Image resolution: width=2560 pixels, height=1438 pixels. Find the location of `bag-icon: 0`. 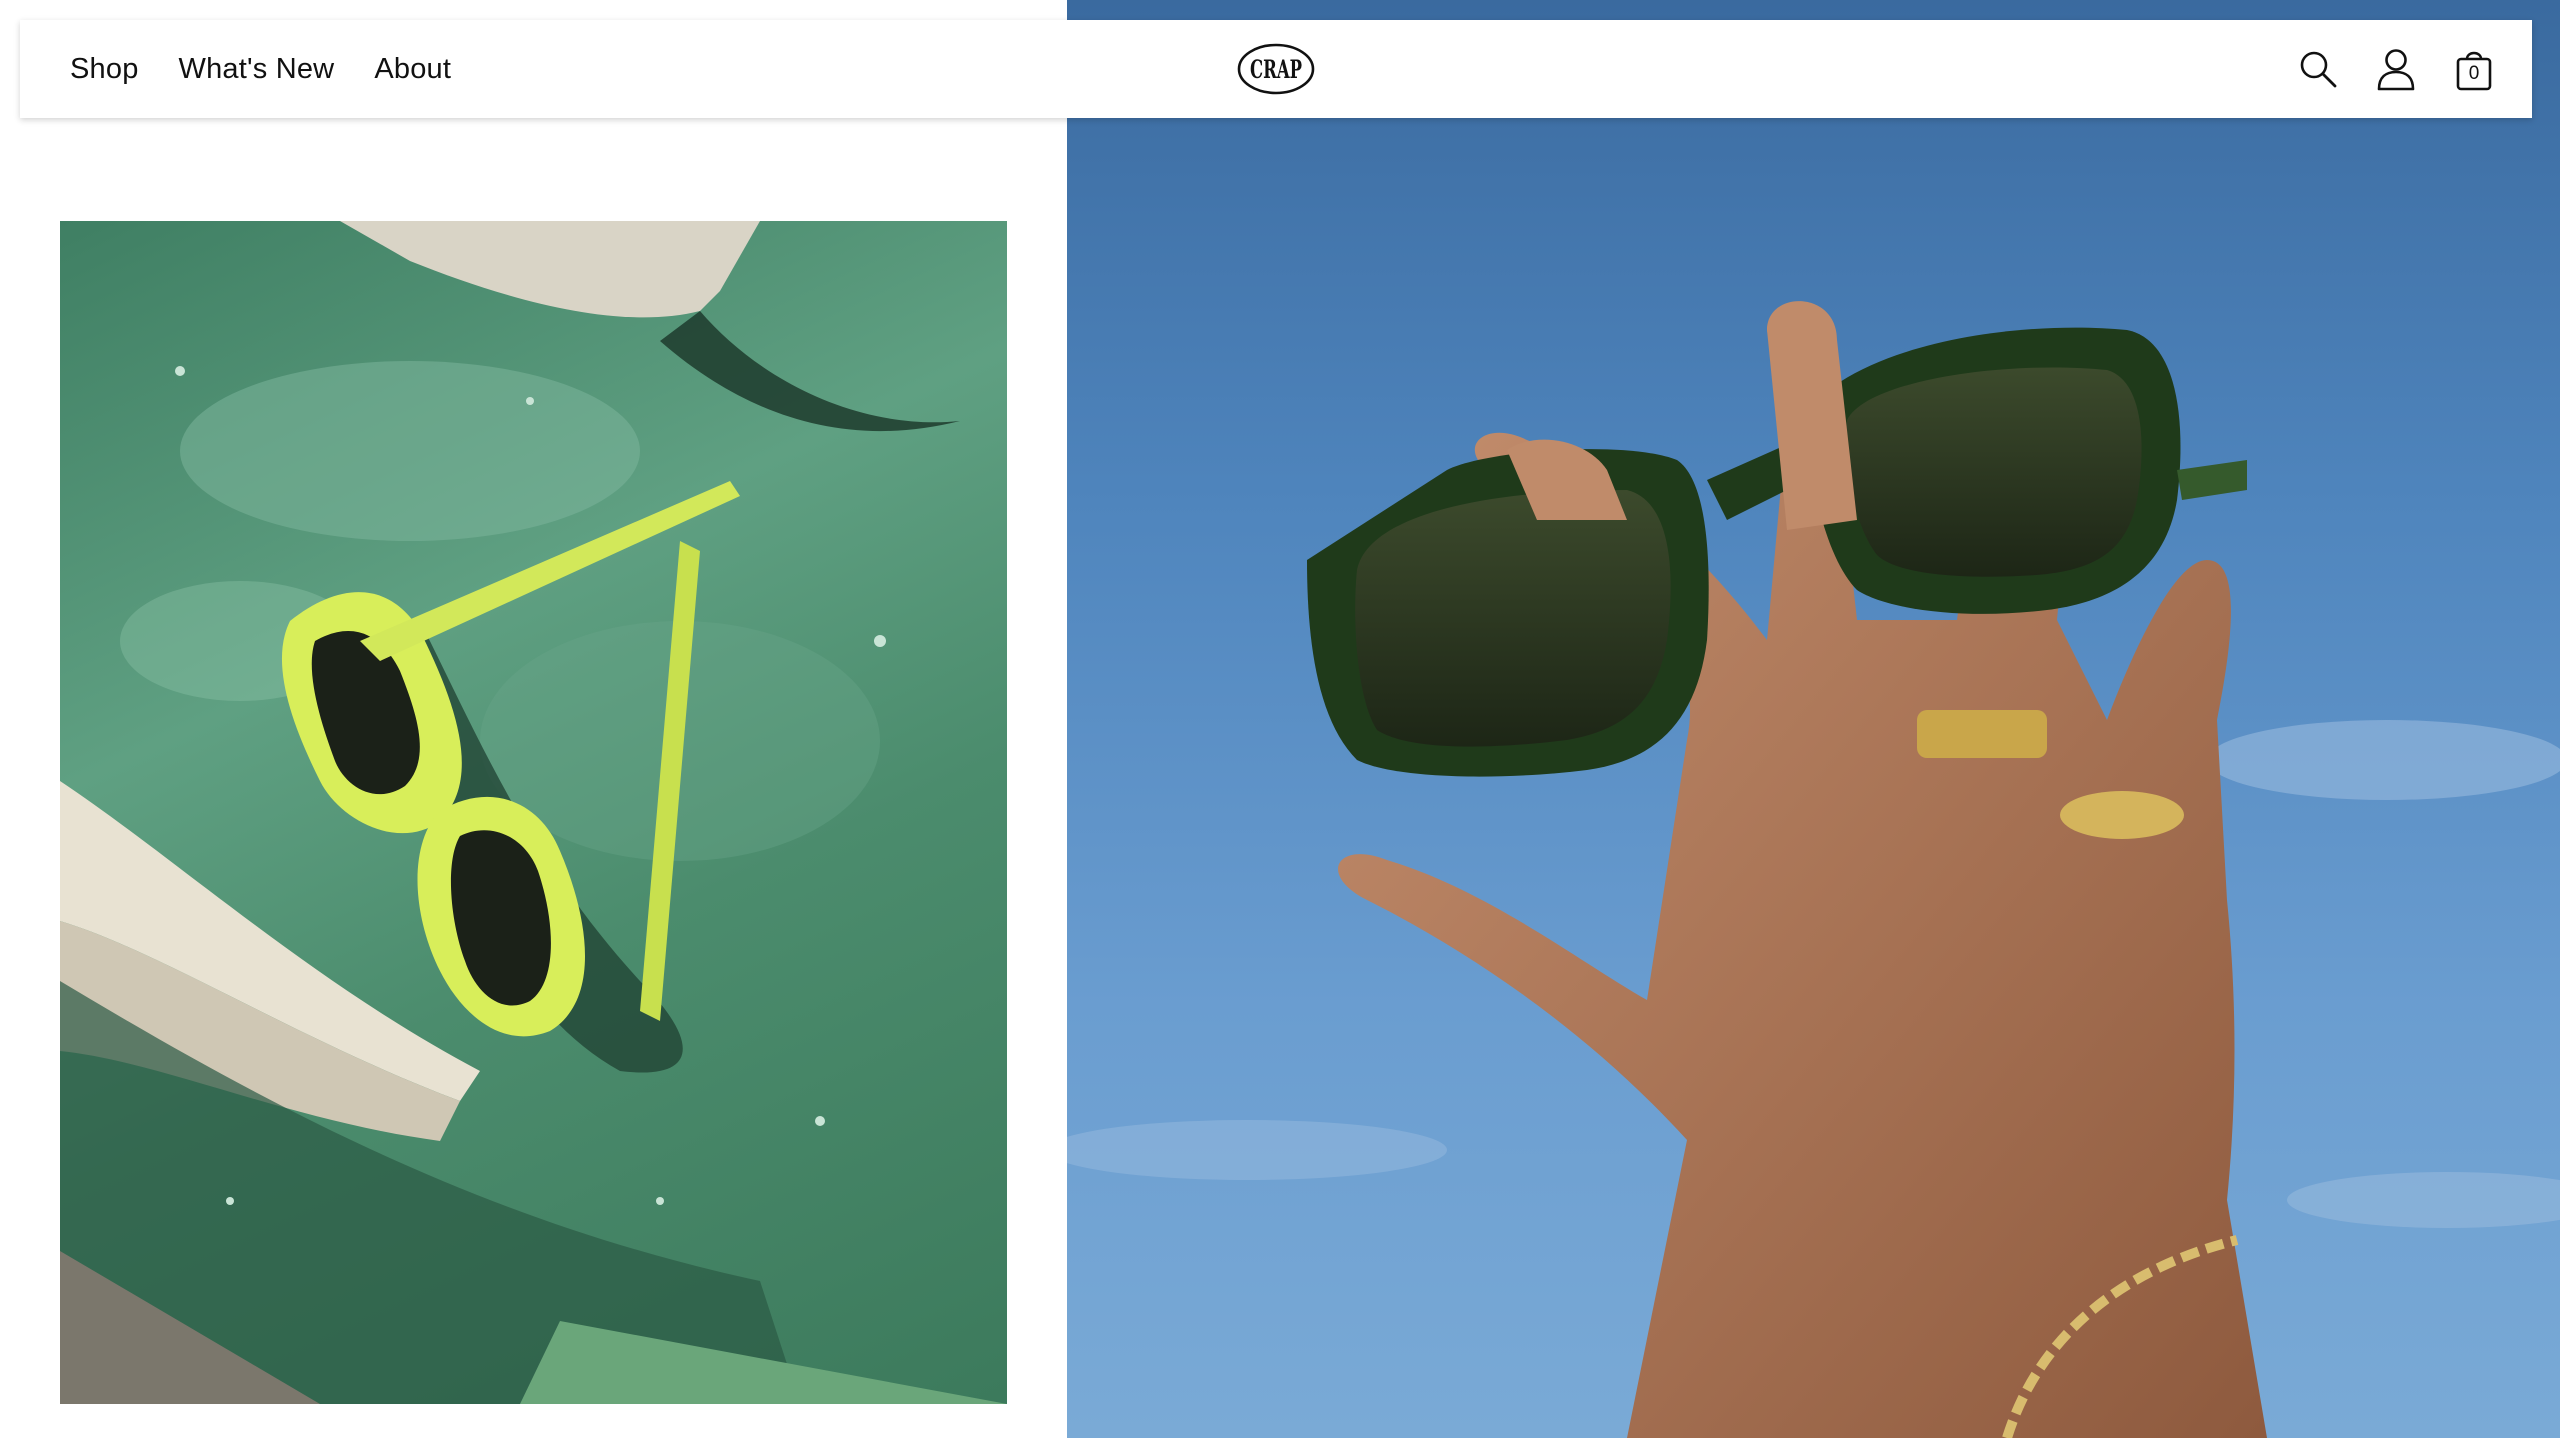

bag-icon: 0 is located at coordinates (2474, 69).